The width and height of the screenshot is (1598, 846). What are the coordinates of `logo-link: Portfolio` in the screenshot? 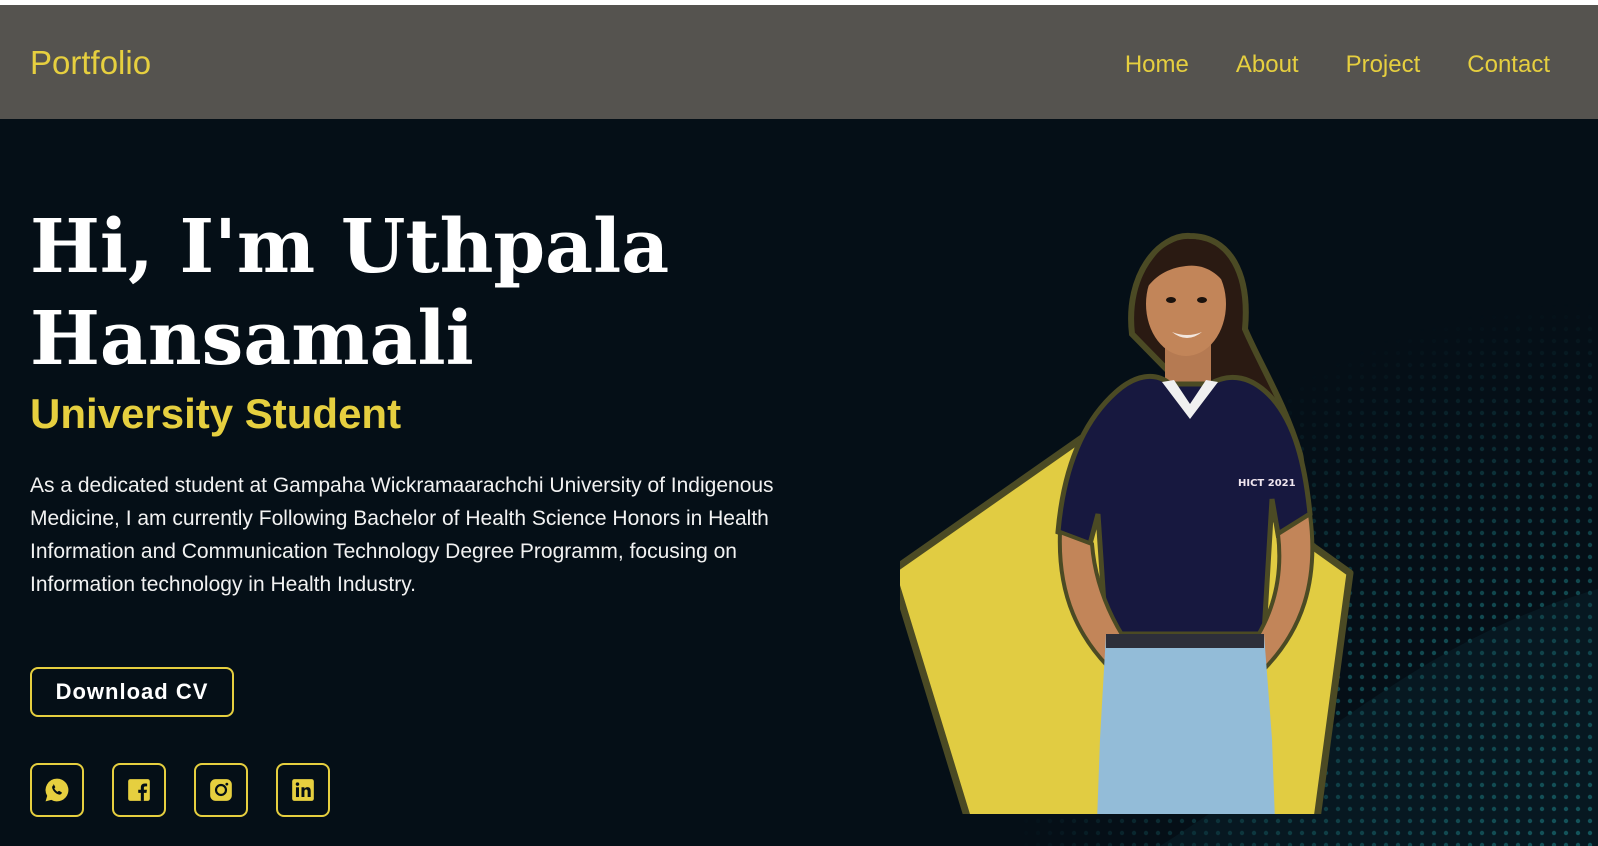 It's located at (90, 62).